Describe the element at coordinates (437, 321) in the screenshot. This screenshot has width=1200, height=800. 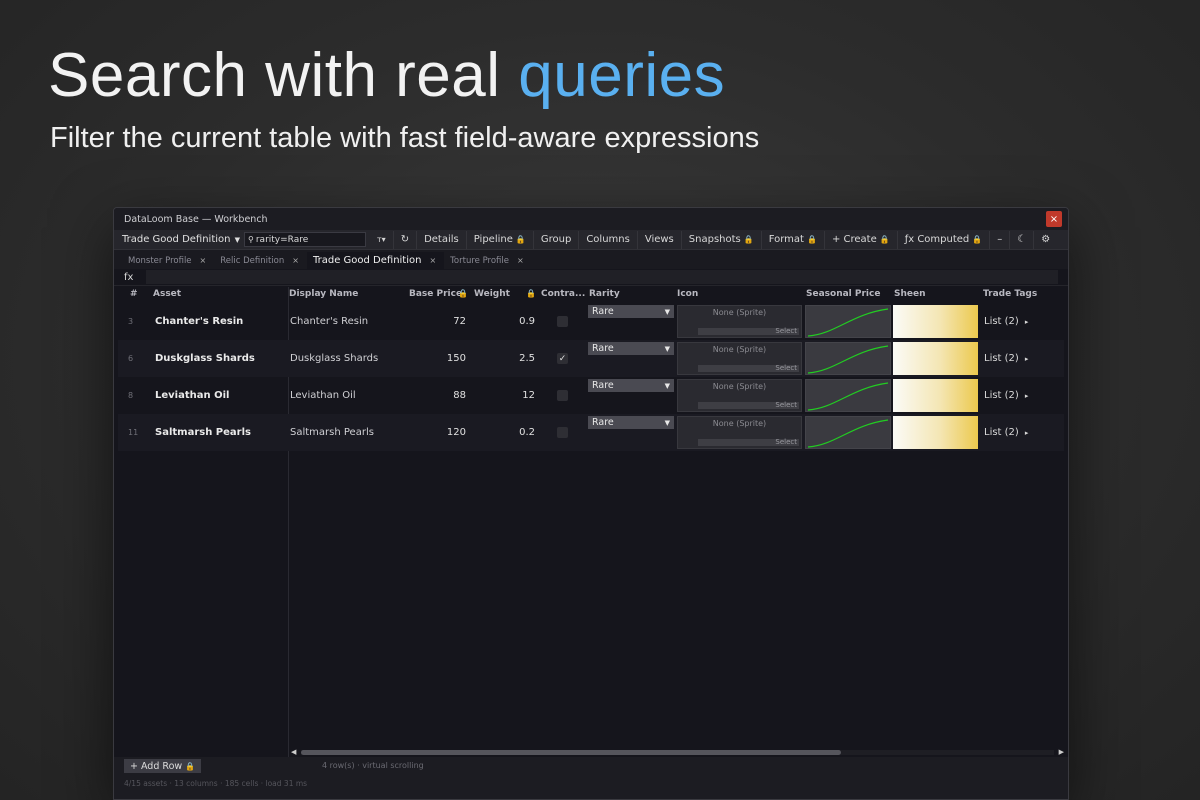
I see `base-price-cell: 72` at that location.